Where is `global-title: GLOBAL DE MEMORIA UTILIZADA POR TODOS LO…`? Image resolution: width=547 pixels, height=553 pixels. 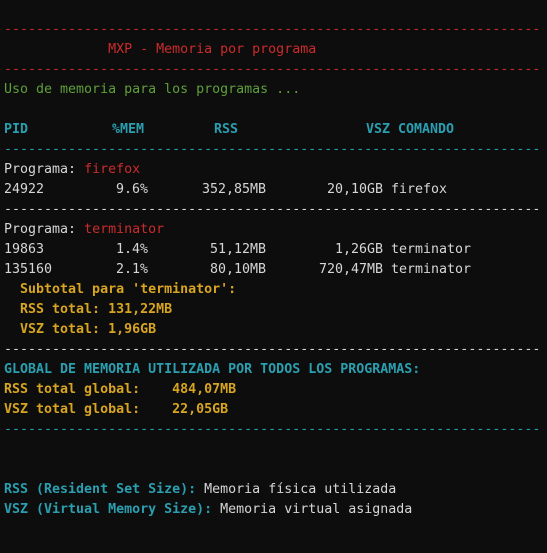
global-title: GLOBAL DE MEMORIA UTILIZADA POR TODOS LO… is located at coordinates (212, 369).